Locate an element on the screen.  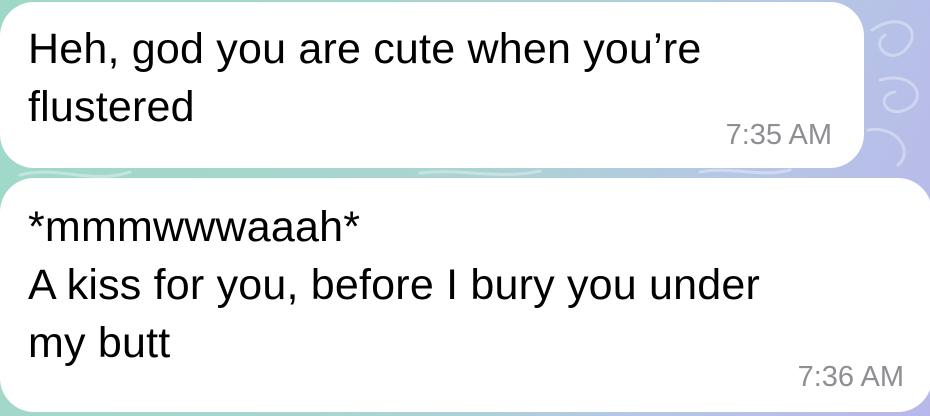
message-line: my butt is located at coordinates (99, 343).